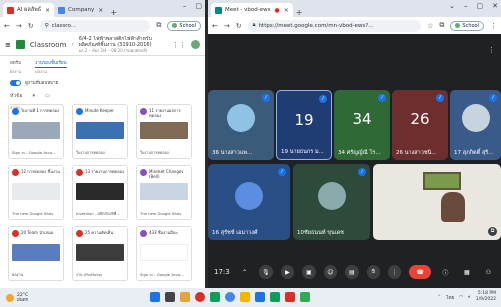 The height and width of the screenshot is (307, 501). I want to click on menu-dots-icon: ⋮, so click(493, 26).